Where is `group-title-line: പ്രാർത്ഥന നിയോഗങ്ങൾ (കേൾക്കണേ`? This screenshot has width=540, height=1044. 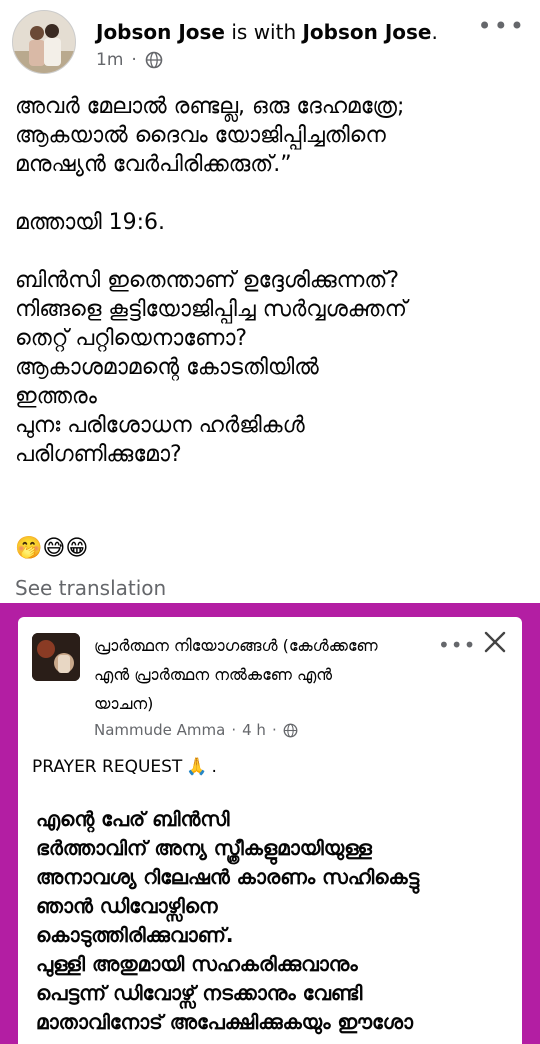
group-title-line: പ്രാർത്ഥന നിയോഗങ്ങൾ (കേൾക്കണേ is located at coordinates (236, 645).